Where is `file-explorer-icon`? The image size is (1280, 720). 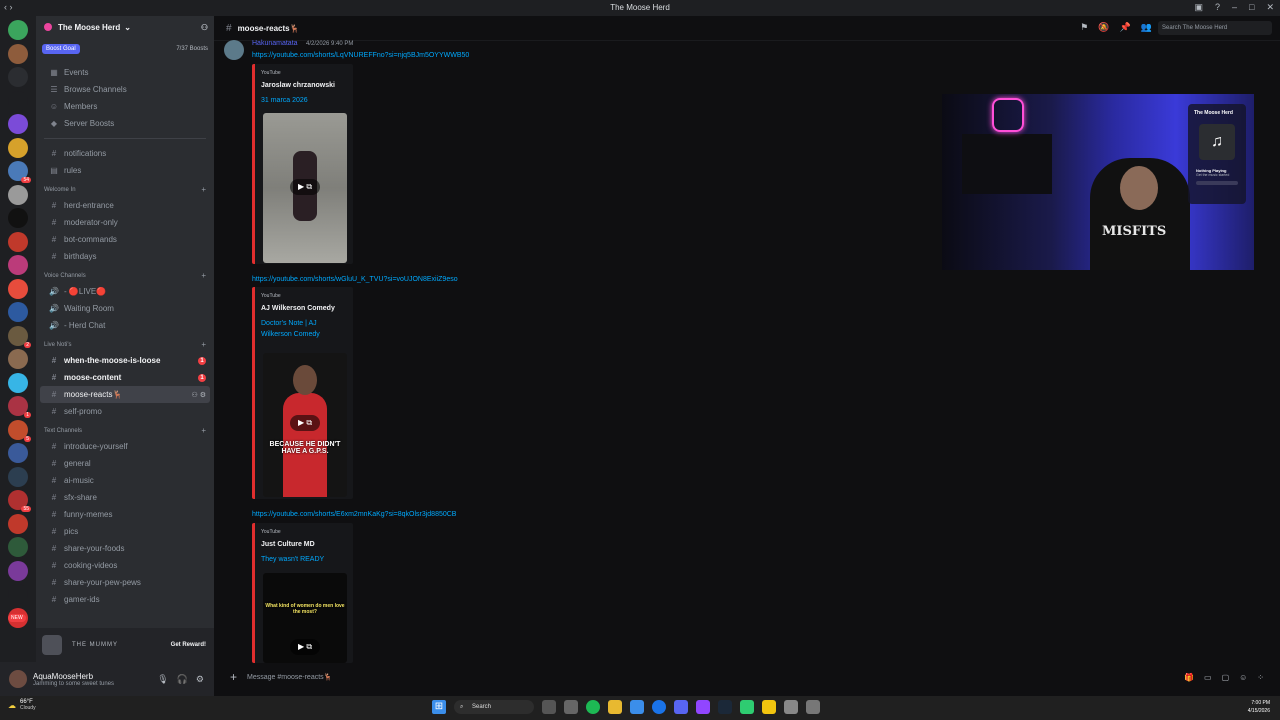 file-explorer-icon is located at coordinates (615, 707).